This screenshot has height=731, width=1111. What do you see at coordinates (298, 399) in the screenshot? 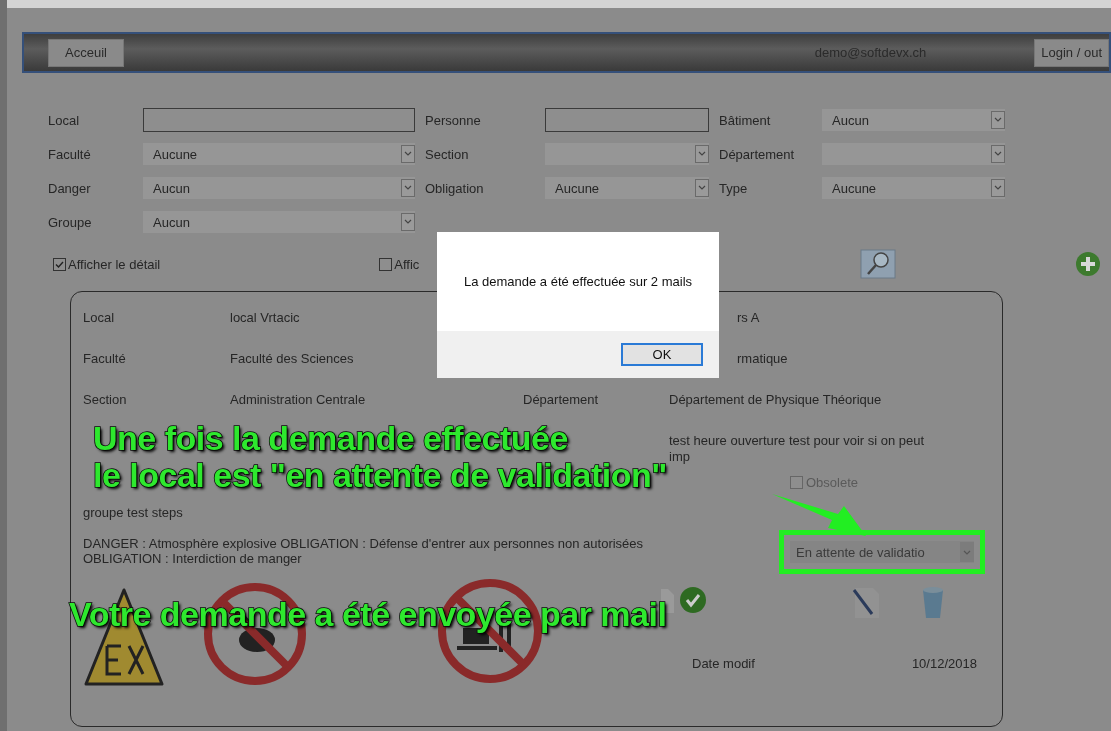
I see `field-value: Administration Centrale` at bounding box center [298, 399].